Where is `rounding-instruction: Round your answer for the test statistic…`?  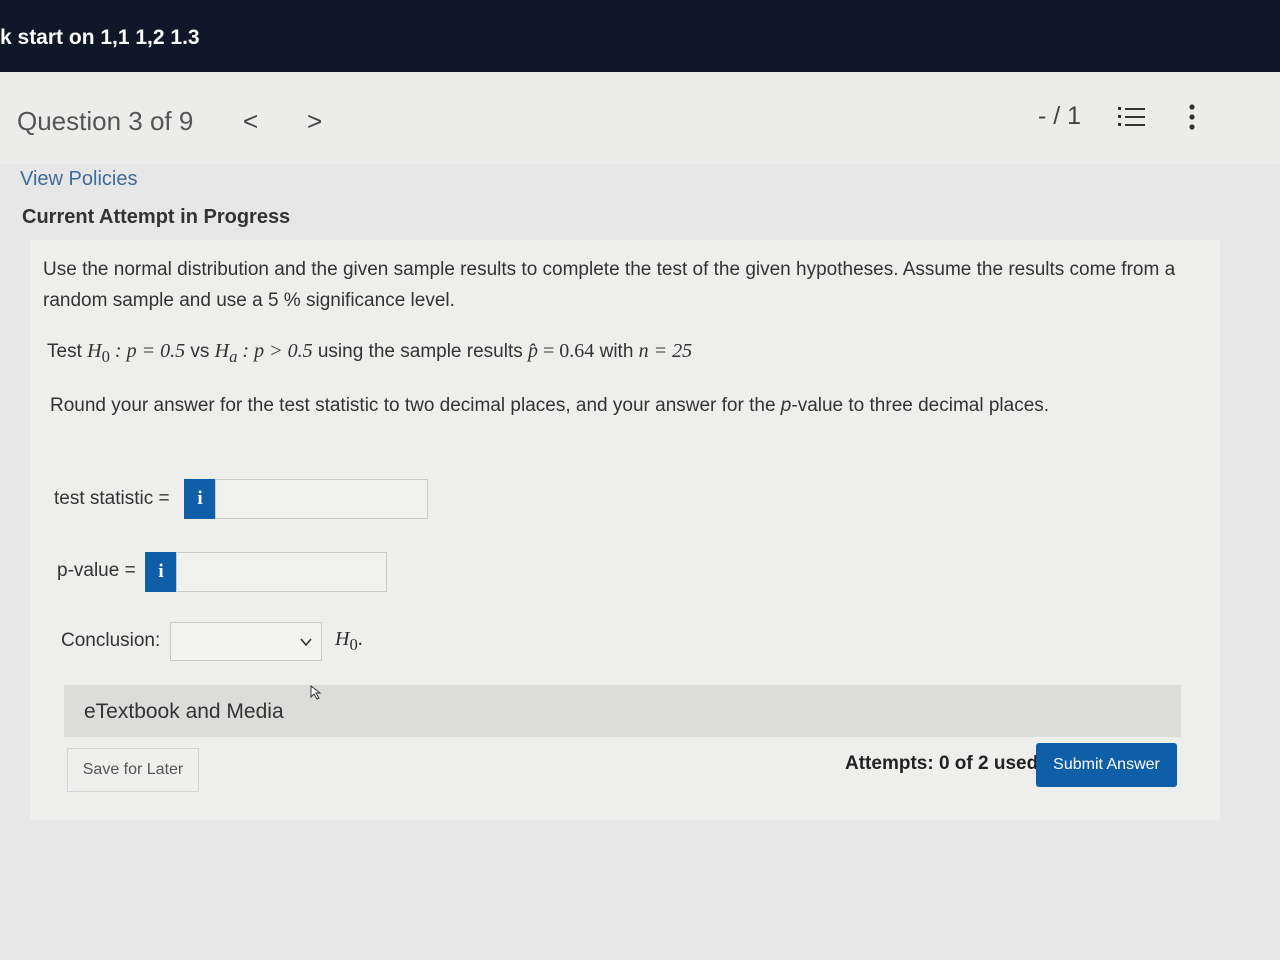
rounding-instruction: Round your answer for the test statistic… is located at coordinates (550, 405).